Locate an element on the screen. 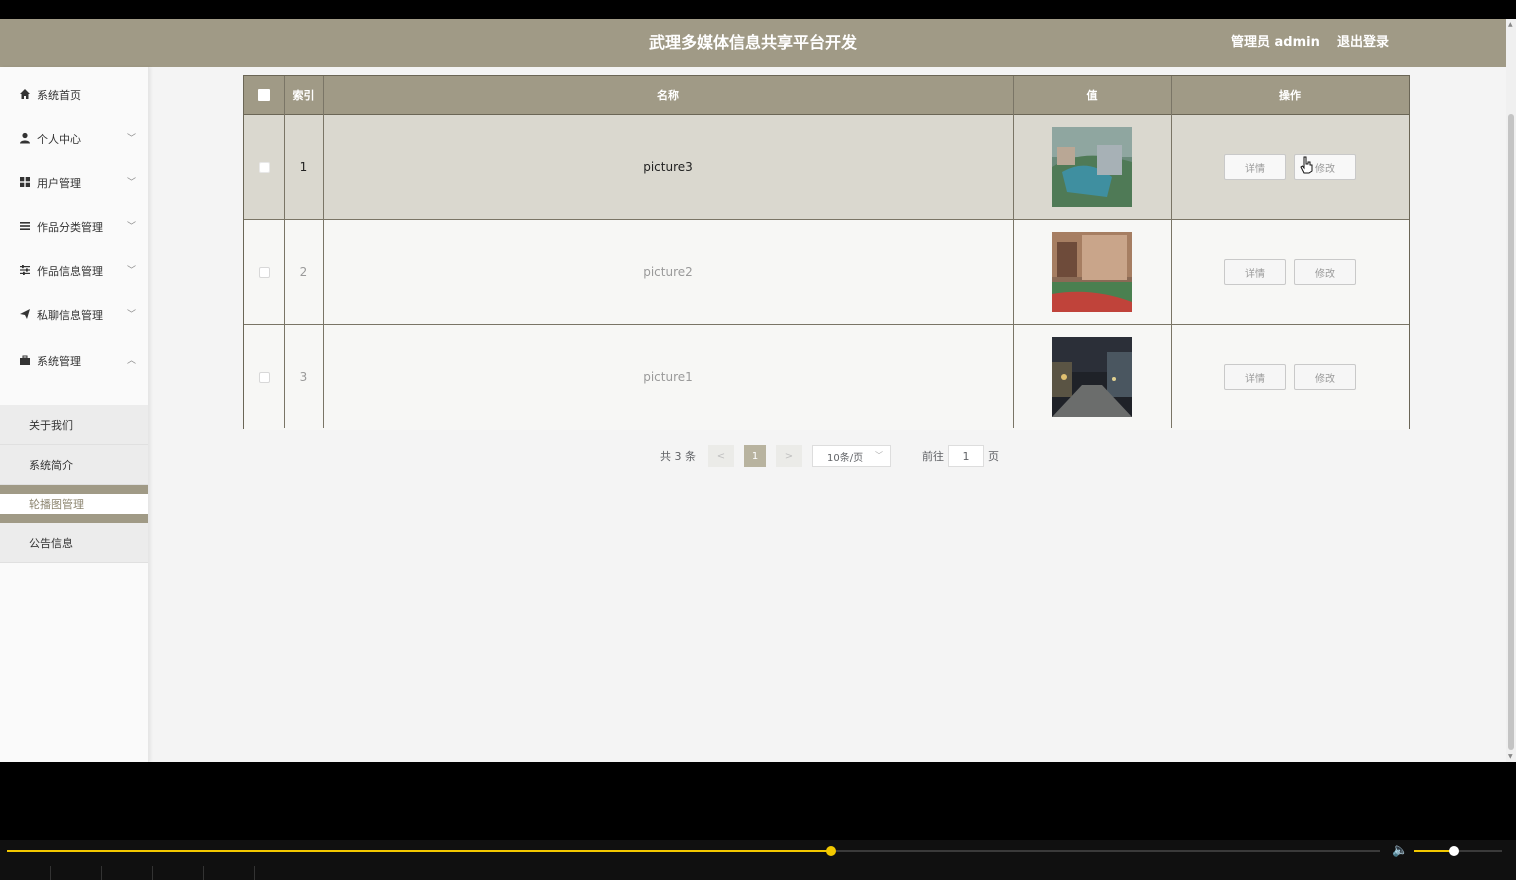 This screenshot has height=880, width=1516. progress-bar is located at coordinates (693, 851).